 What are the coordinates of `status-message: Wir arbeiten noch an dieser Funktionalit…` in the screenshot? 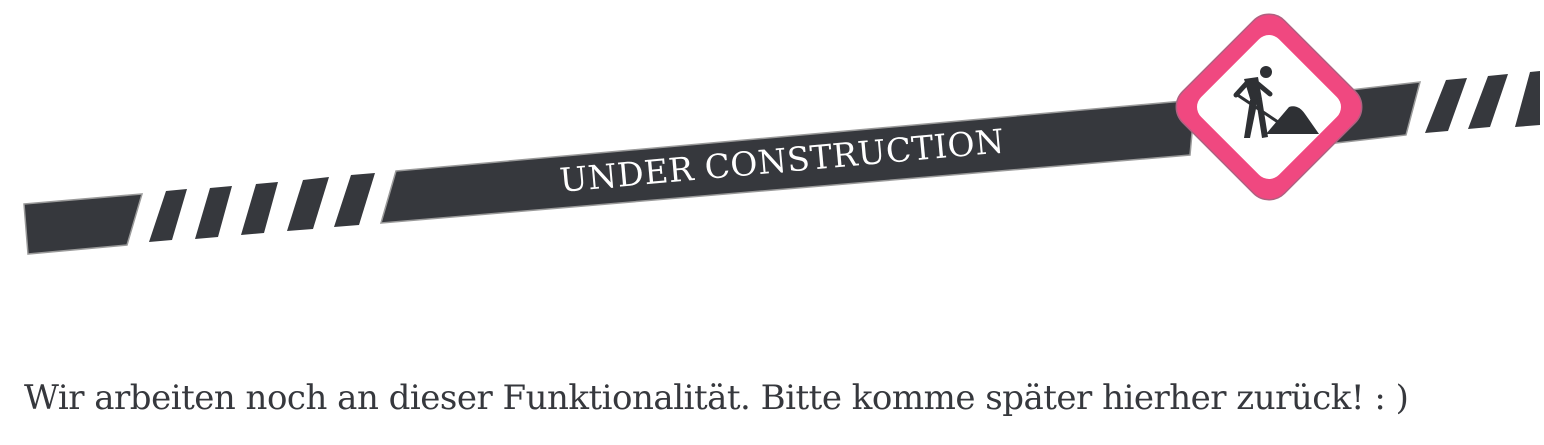 It's located at (716, 398).